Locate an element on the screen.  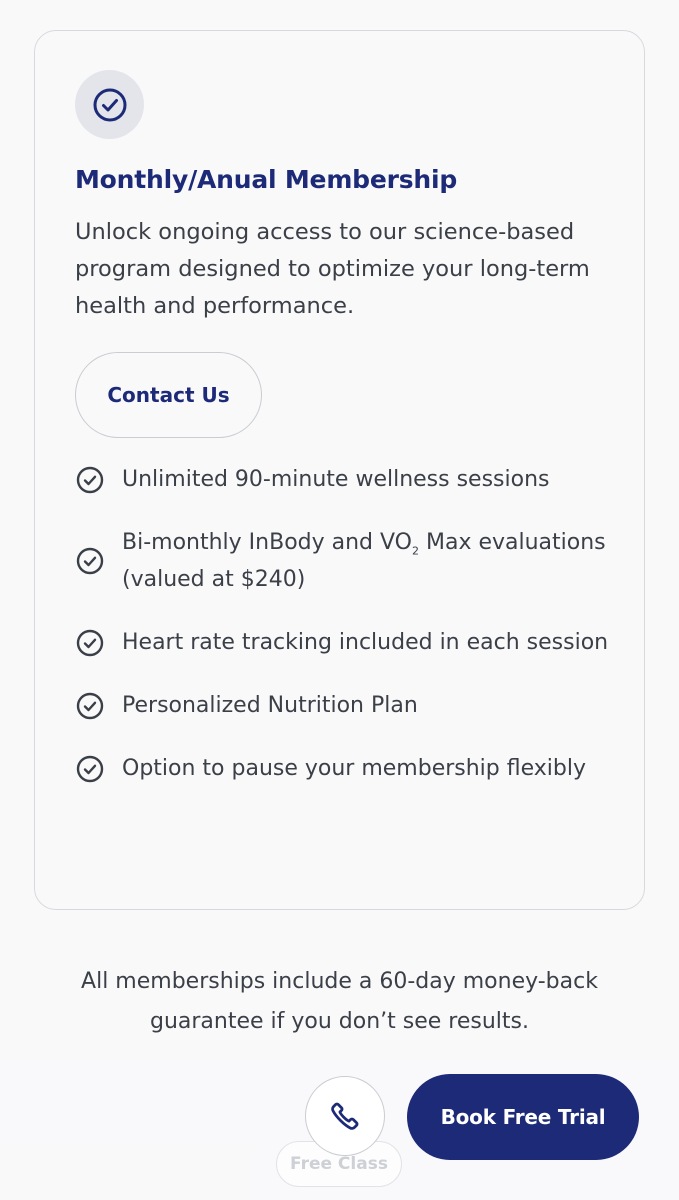
book-free-trial-button: Book Free Trial is located at coordinates (523, 1117).